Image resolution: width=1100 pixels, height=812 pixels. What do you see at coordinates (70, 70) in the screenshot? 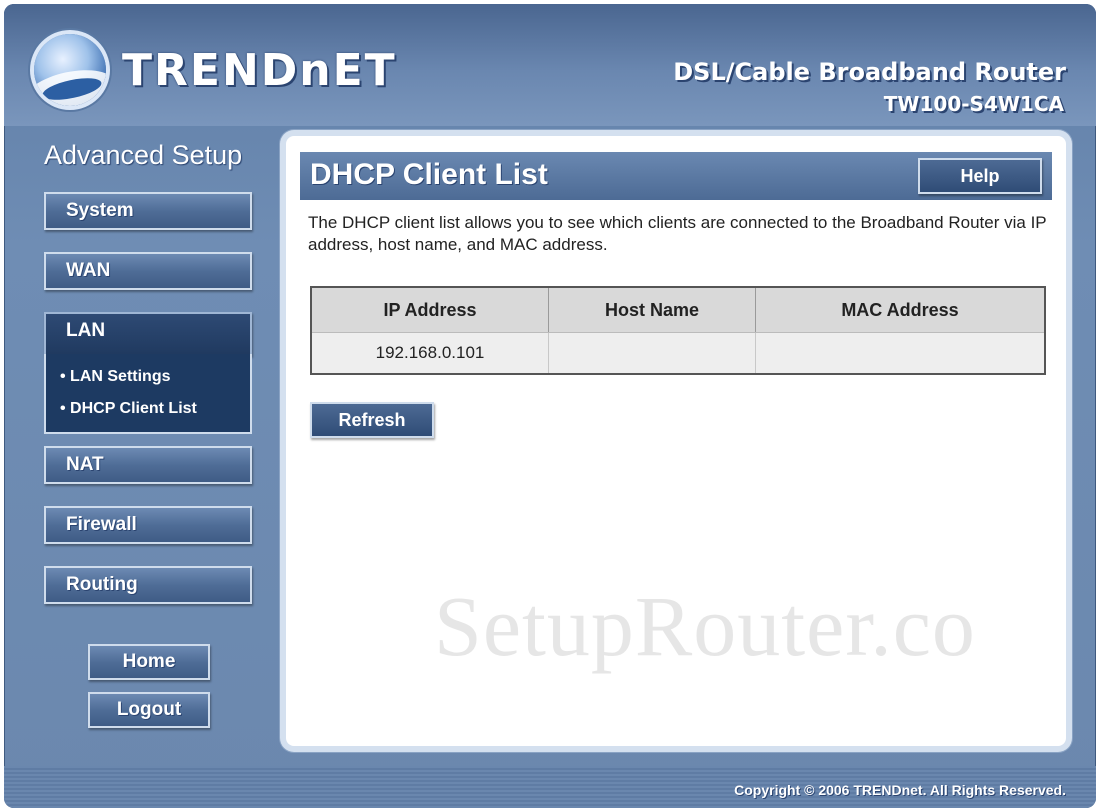
I see `trendnet-logo-icon` at bounding box center [70, 70].